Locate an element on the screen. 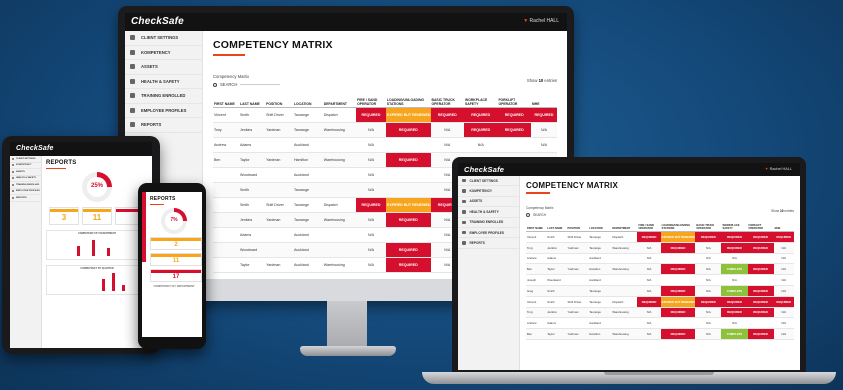 Image resolution: width=843 pixels, height=390 pixels. chart-title: COMPETENCY BY DEPARTMENT is located at coordinates (174, 286).